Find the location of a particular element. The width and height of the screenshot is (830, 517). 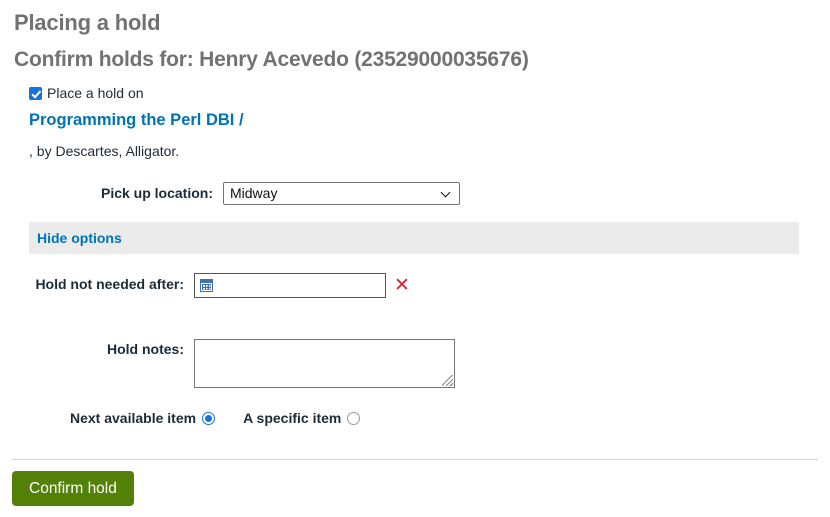

specific-item-label: A specific item is located at coordinates (292, 418).